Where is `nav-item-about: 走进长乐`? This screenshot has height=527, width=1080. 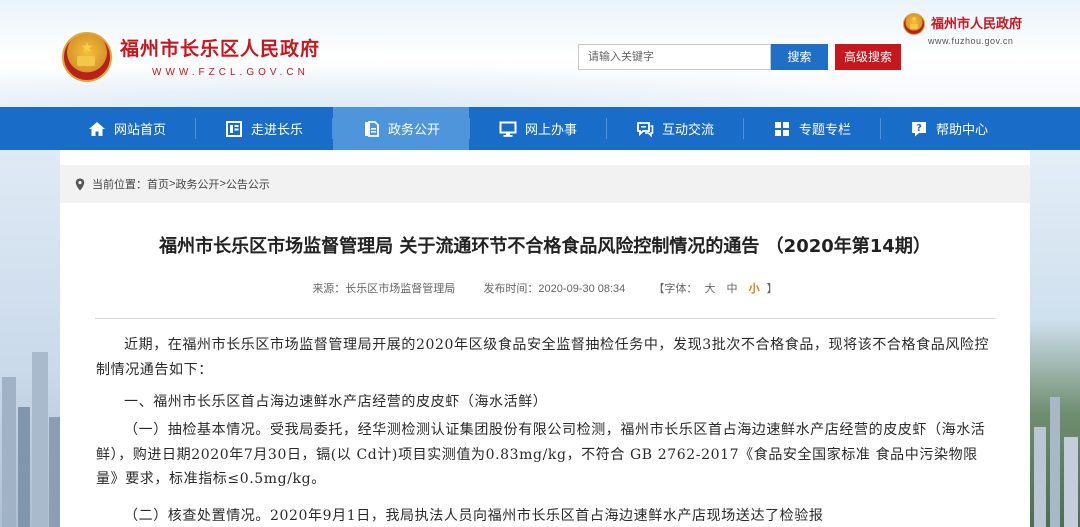 nav-item-about: 走进长乐 is located at coordinates (264, 128).